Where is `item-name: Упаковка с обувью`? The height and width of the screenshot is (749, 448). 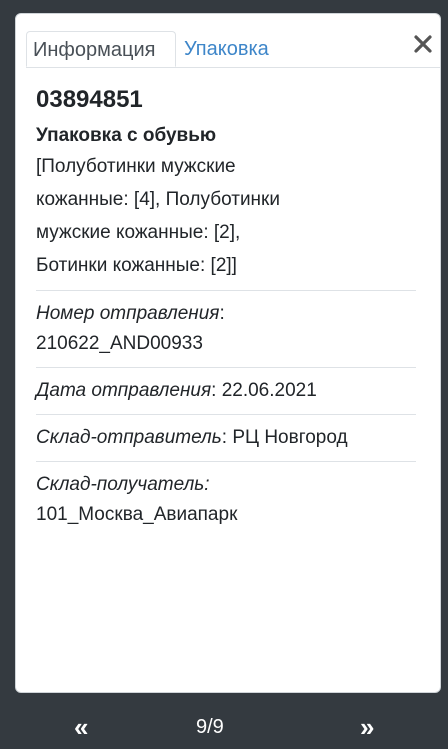 item-name: Упаковка с обувью is located at coordinates (126, 135).